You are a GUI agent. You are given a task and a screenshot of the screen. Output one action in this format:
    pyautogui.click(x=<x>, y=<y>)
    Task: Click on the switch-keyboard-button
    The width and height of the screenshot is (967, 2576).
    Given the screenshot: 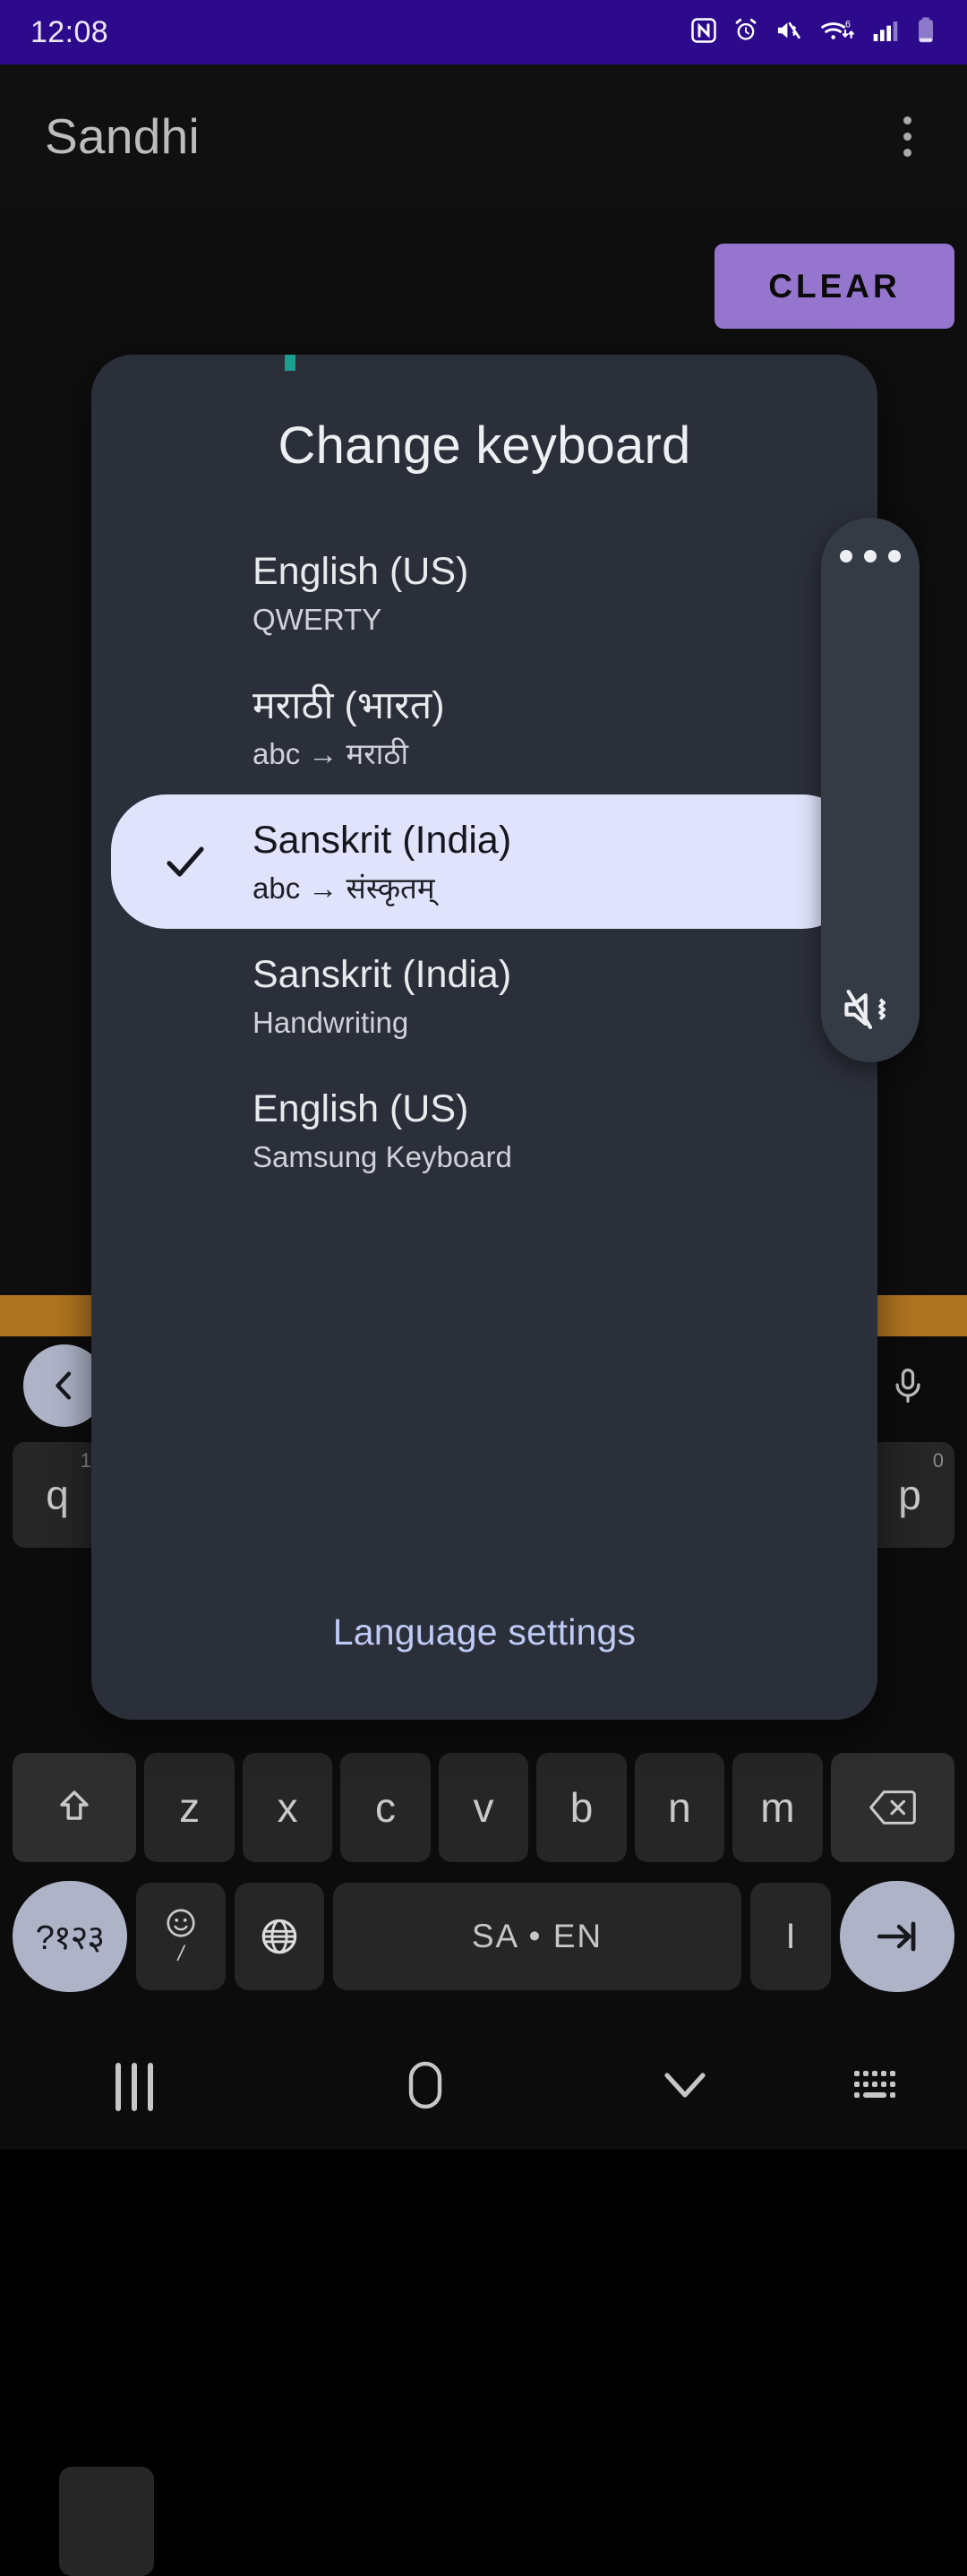 What is the action you would take?
    pyautogui.click(x=877, y=2087)
    